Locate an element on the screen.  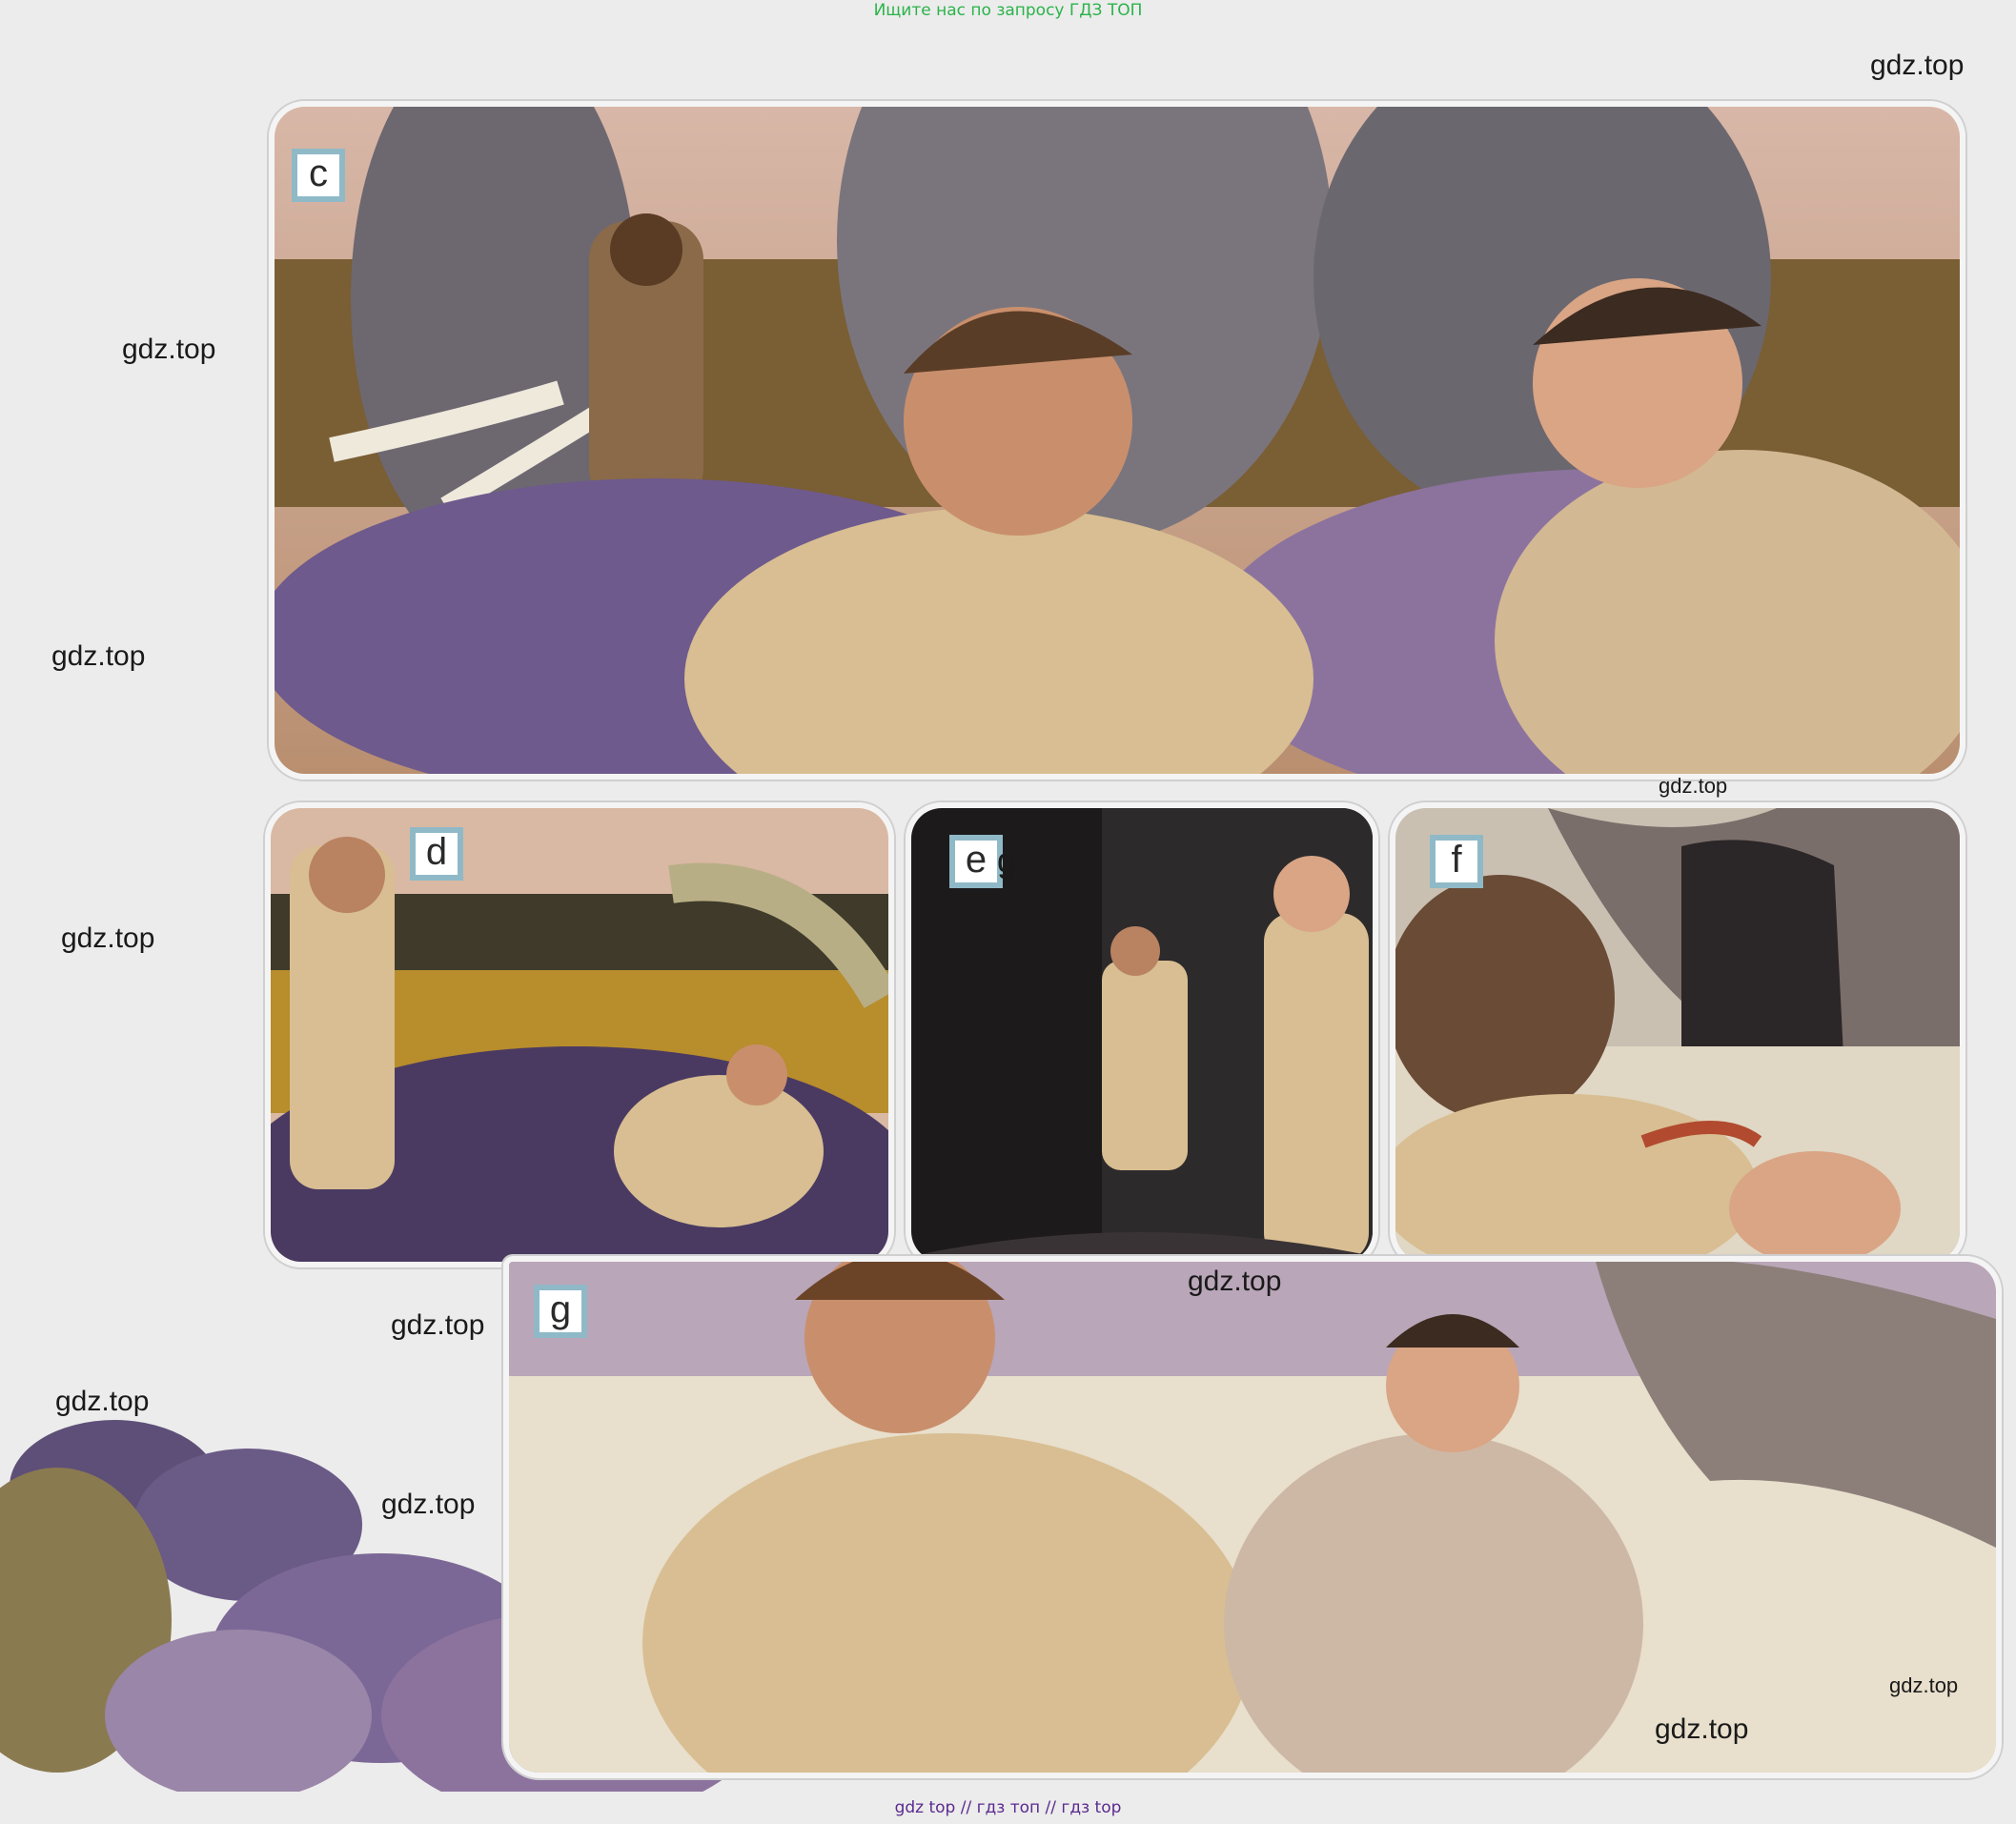
panel-f-label: f is located at coordinates (1456, 862).